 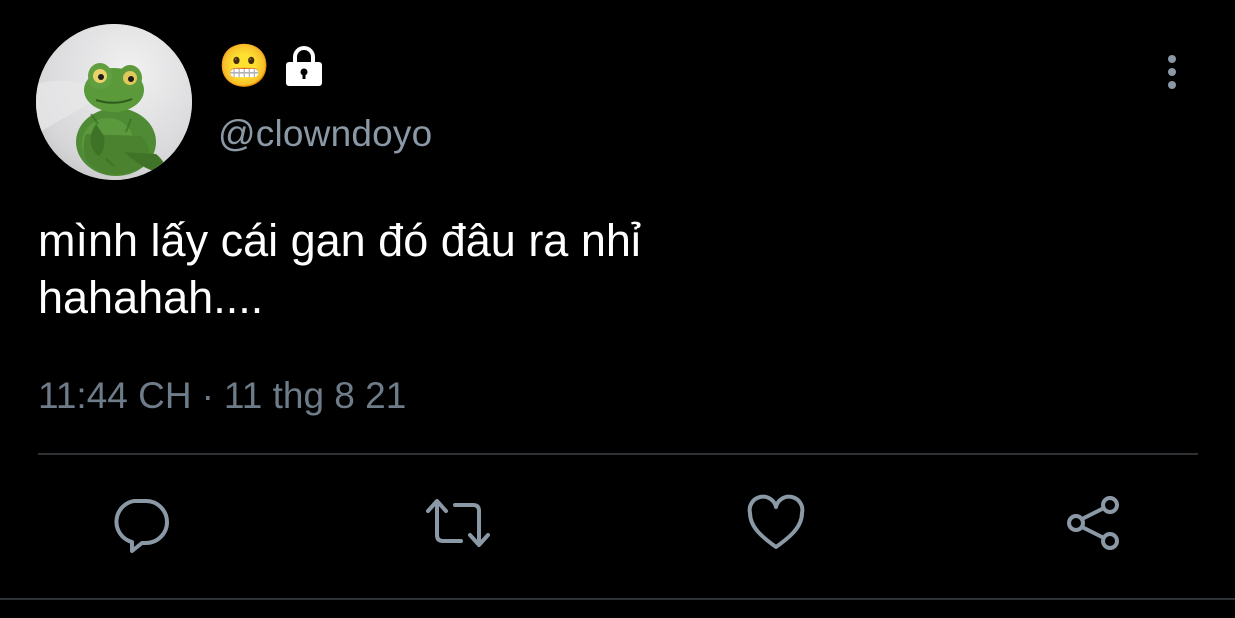 What do you see at coordinates (304, 66) in the screenshot?
I see `lock-icon` at bounding box center [304, 66].